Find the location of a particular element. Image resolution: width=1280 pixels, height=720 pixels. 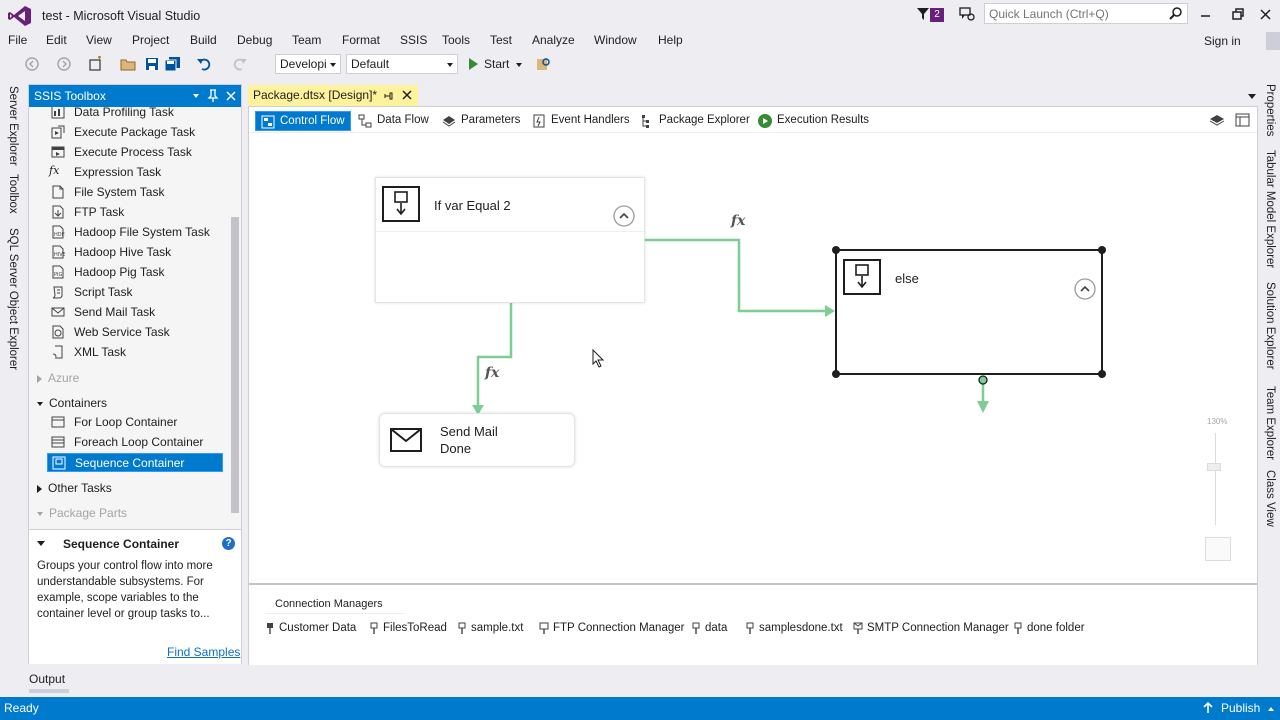

menu-tools: Tools is located at coordinates (456, 40).